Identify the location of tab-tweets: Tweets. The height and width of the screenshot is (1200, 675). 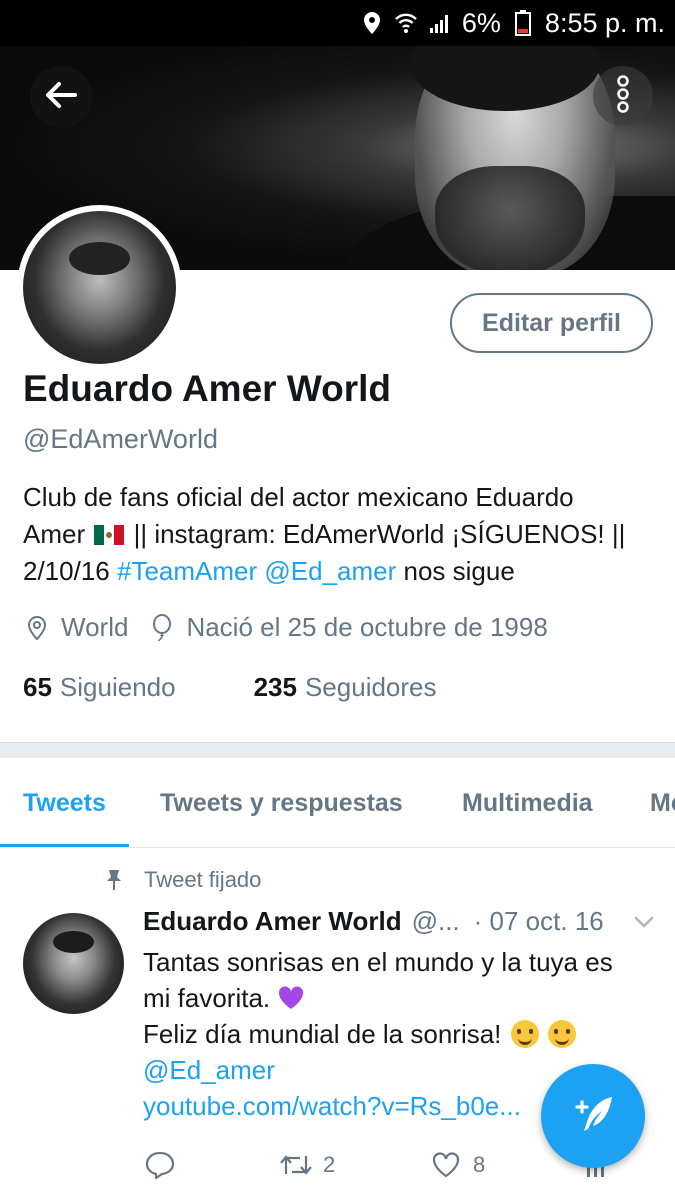
(64, 802).